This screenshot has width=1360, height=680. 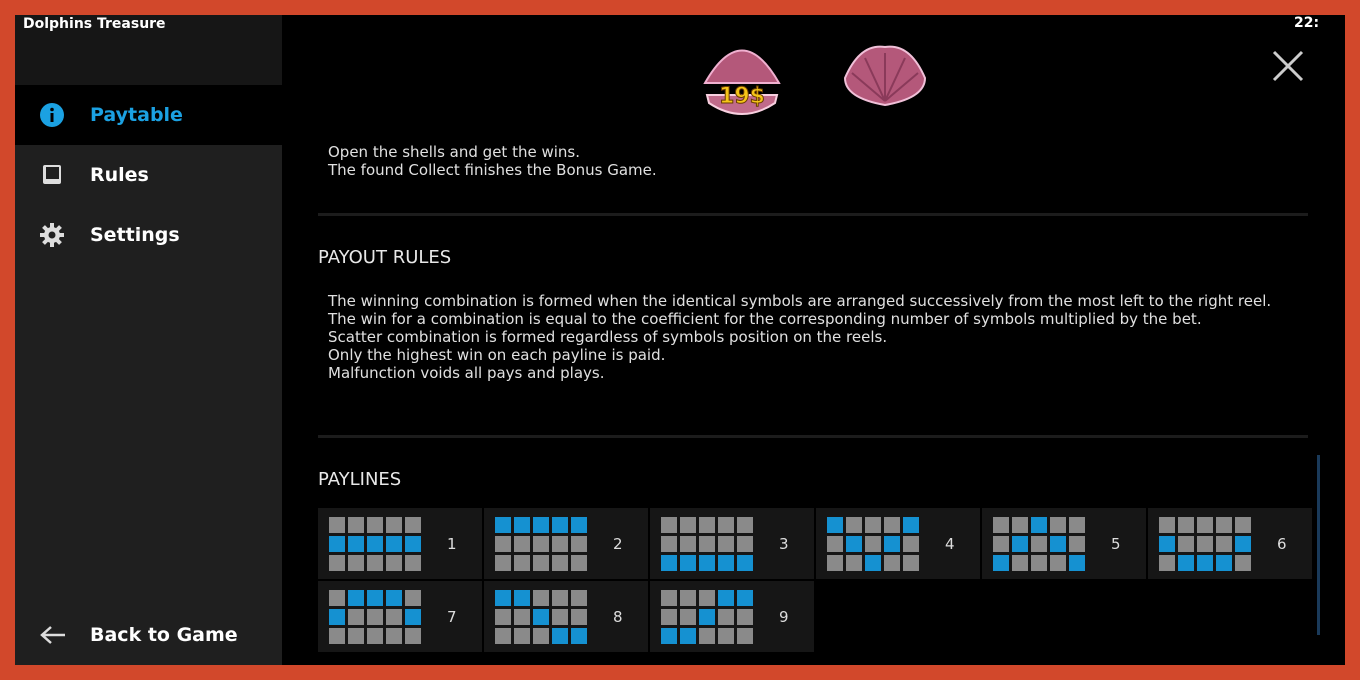 What do you see at coordinates (148, 635) in the screenshot?
I see `back-to-game-button: Back to Game` at bounding box center [148, 635].